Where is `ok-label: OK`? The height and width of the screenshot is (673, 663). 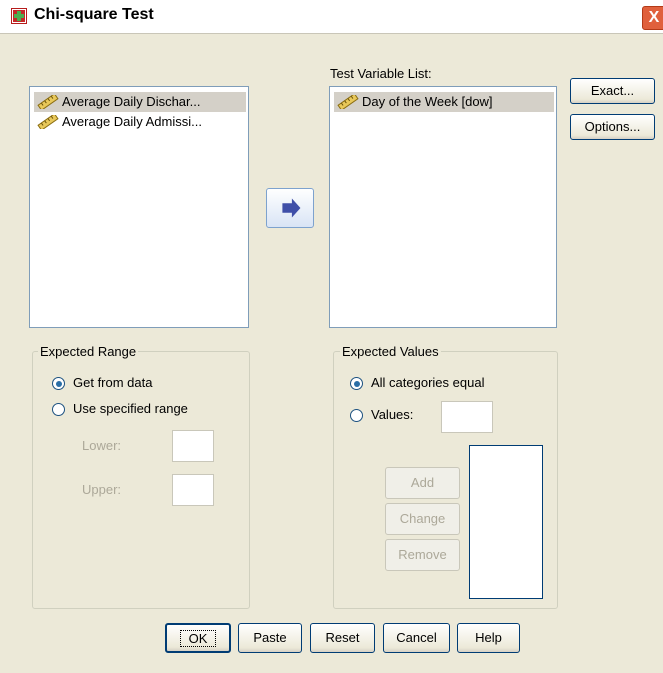 ok-label: OK is located at coordinates (198, 638).